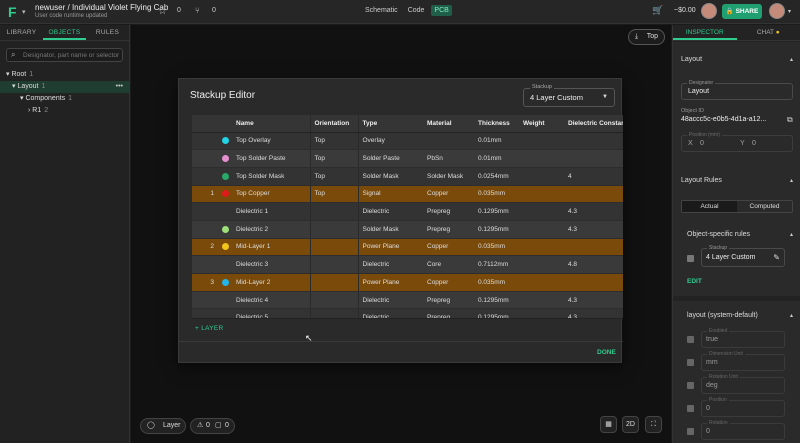 Image resolution: width=800 pixels, height=443 pixels. I want to click on cell-thickness: 0.01mm, so click(496, 158).